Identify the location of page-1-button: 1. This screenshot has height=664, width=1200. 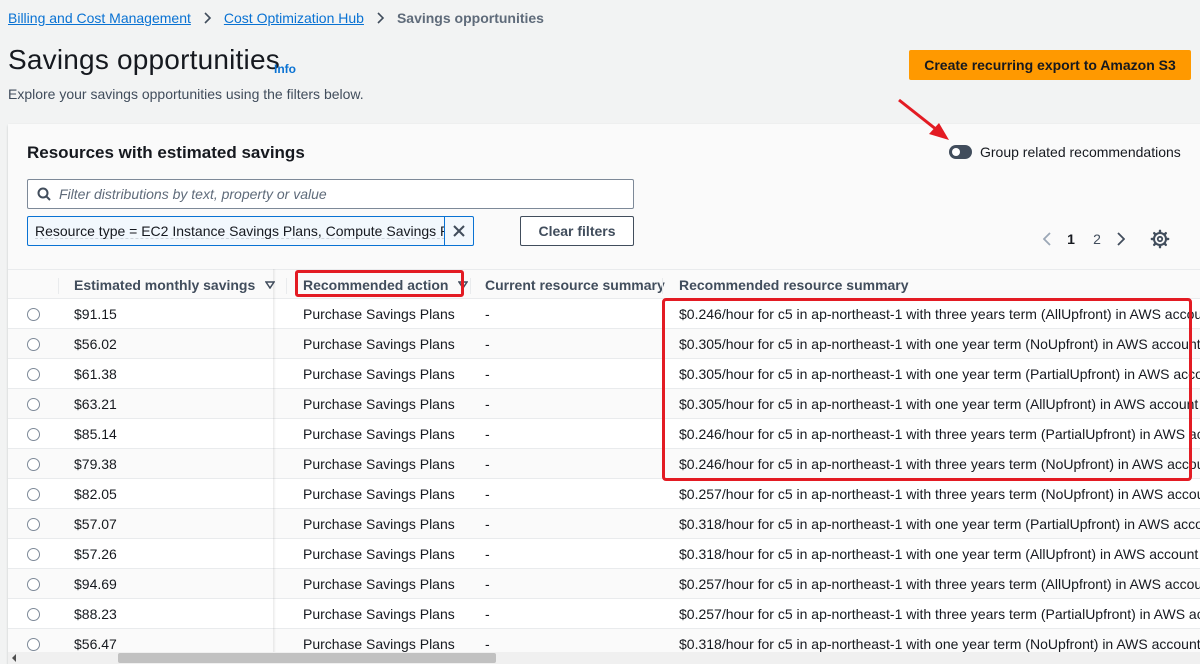
(1071, 239).